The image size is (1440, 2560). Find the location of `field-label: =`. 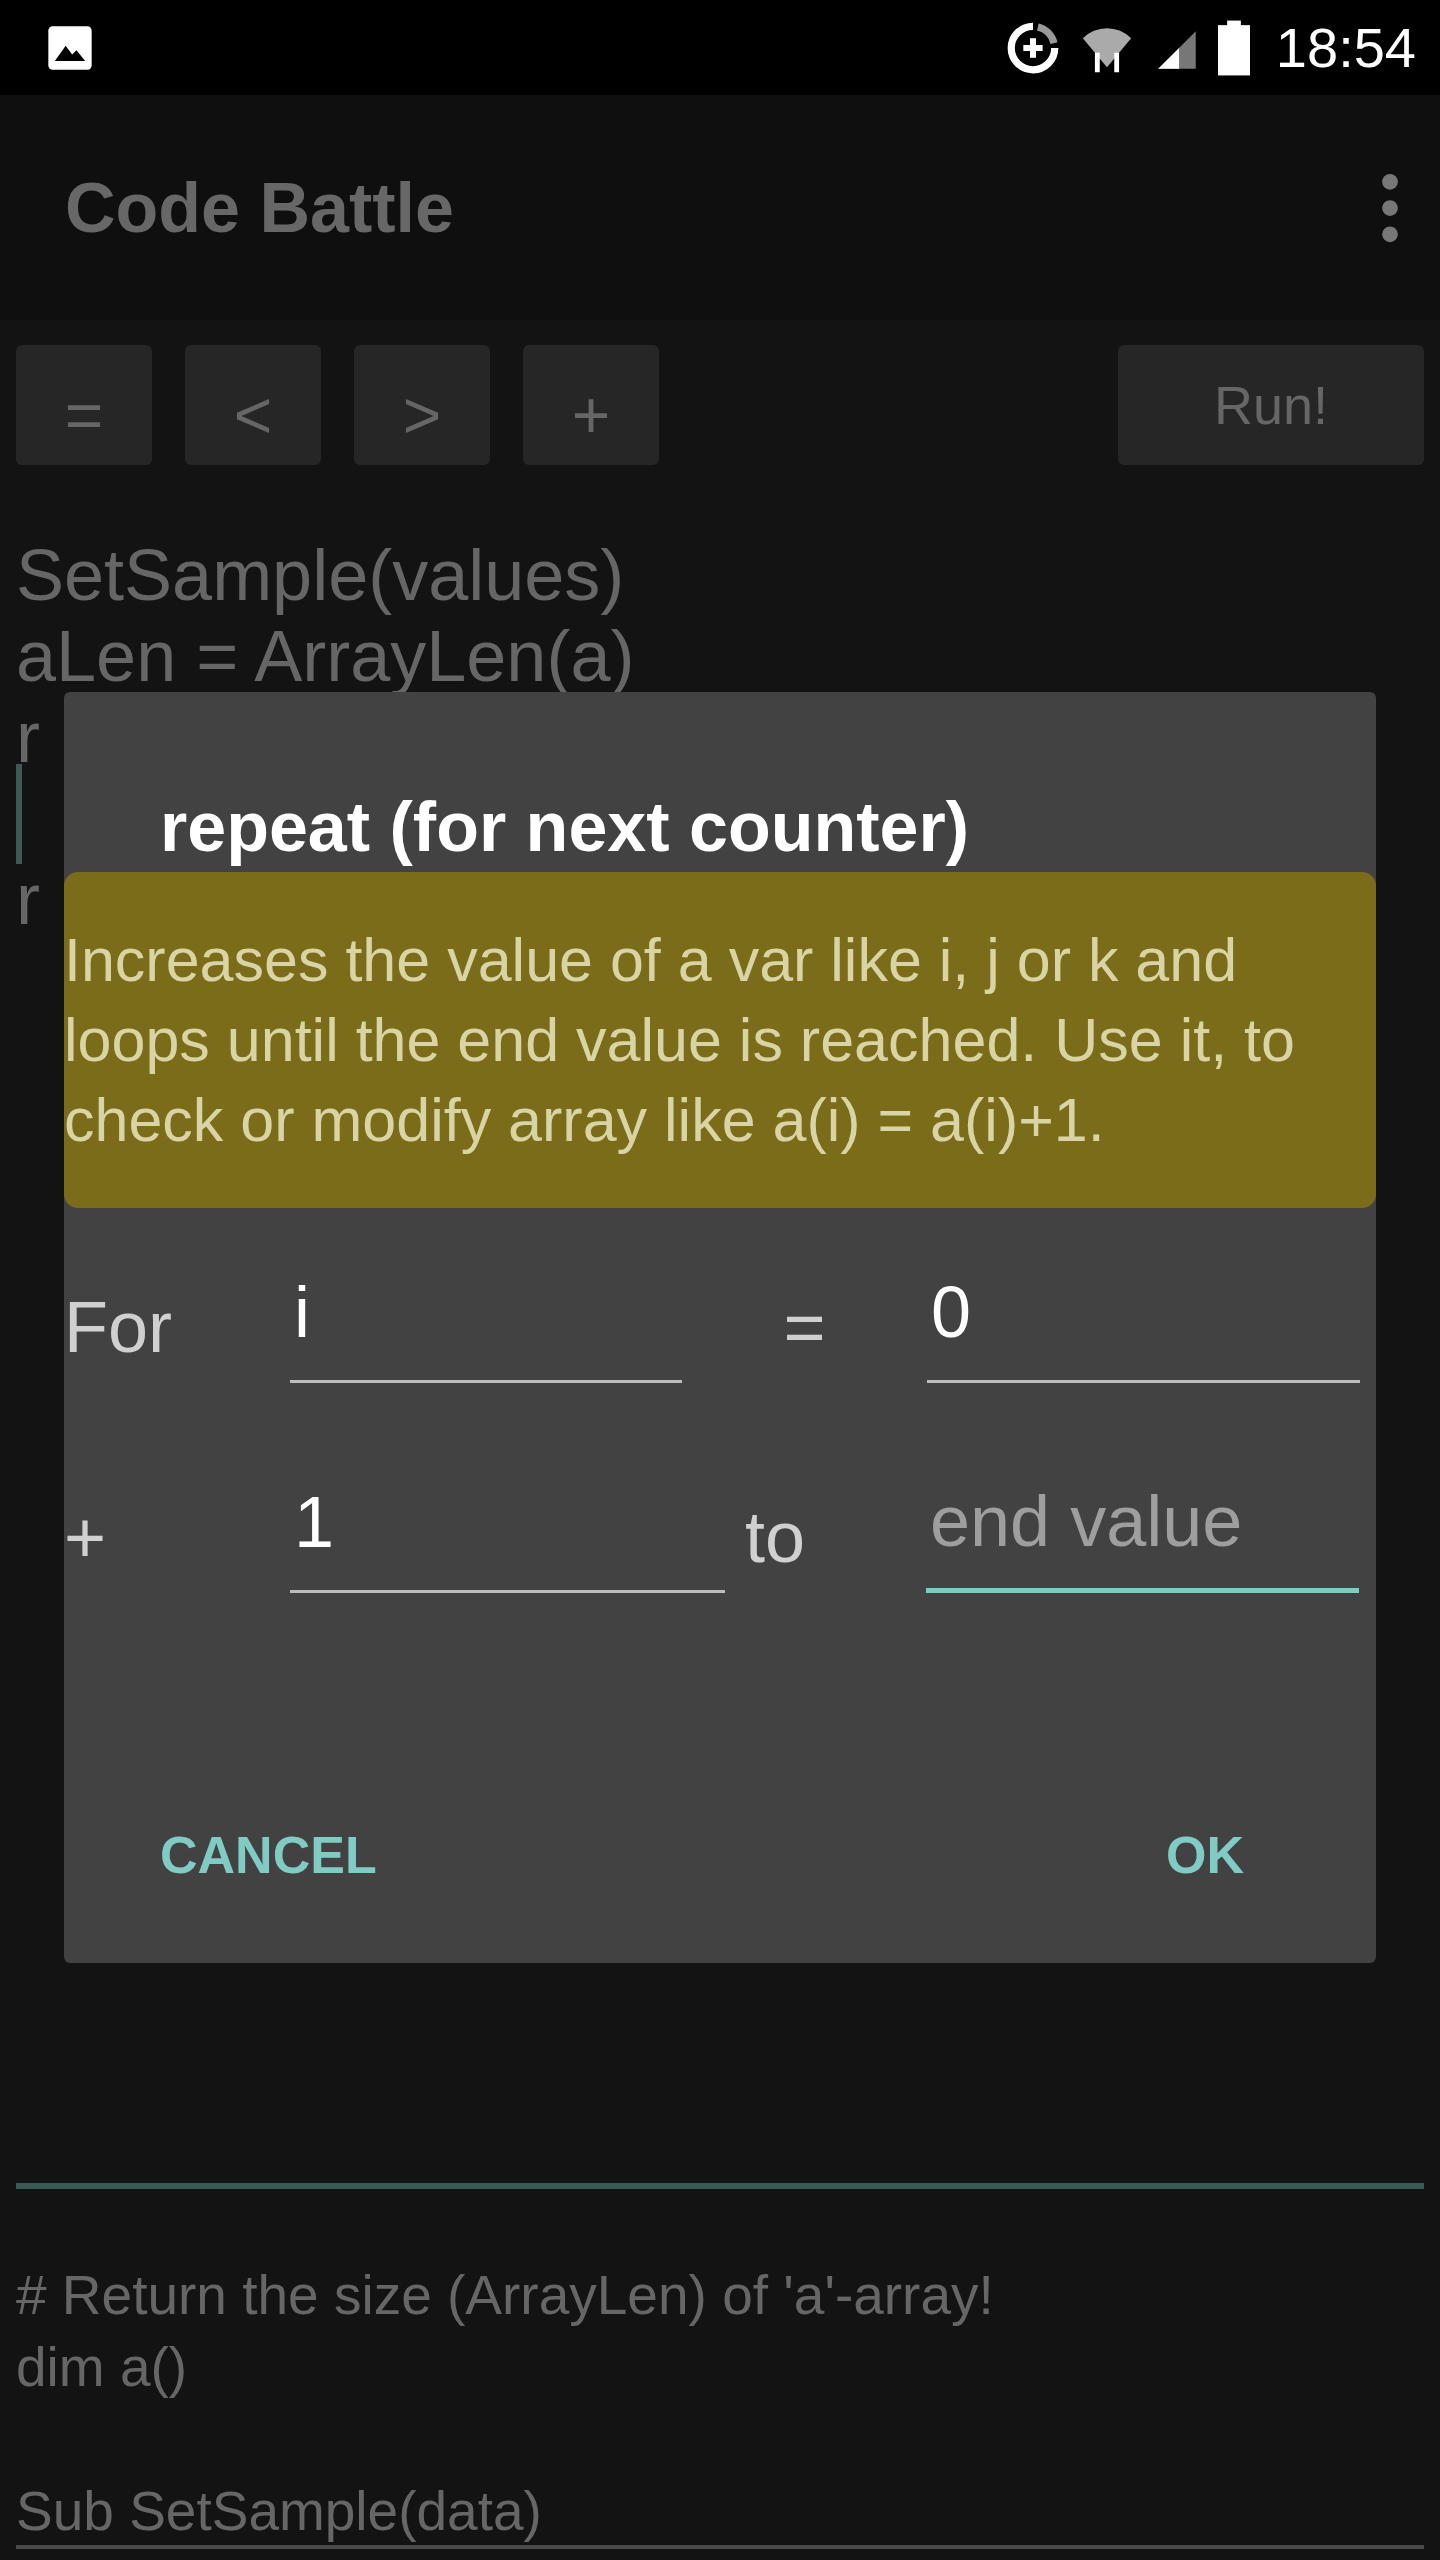

field-label: = is located at coordinates (804, 1327).